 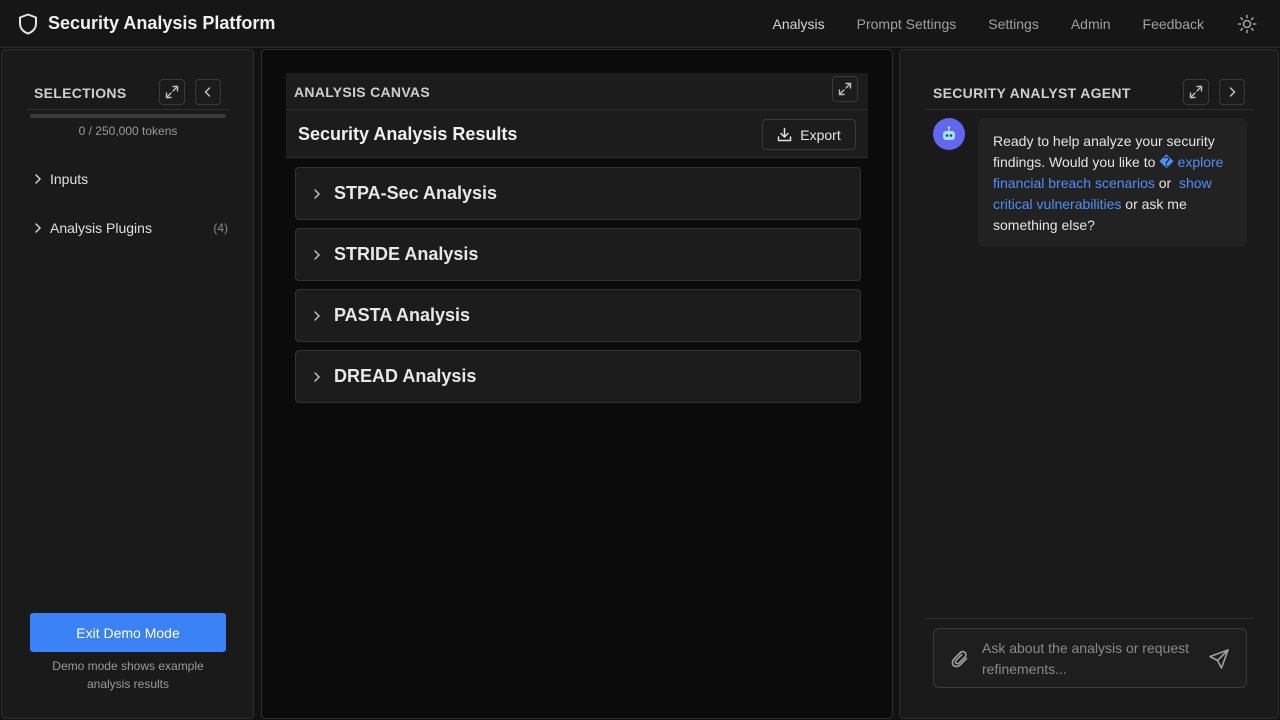 I want to click on token-usage-bar, so click(x=128, y=116).